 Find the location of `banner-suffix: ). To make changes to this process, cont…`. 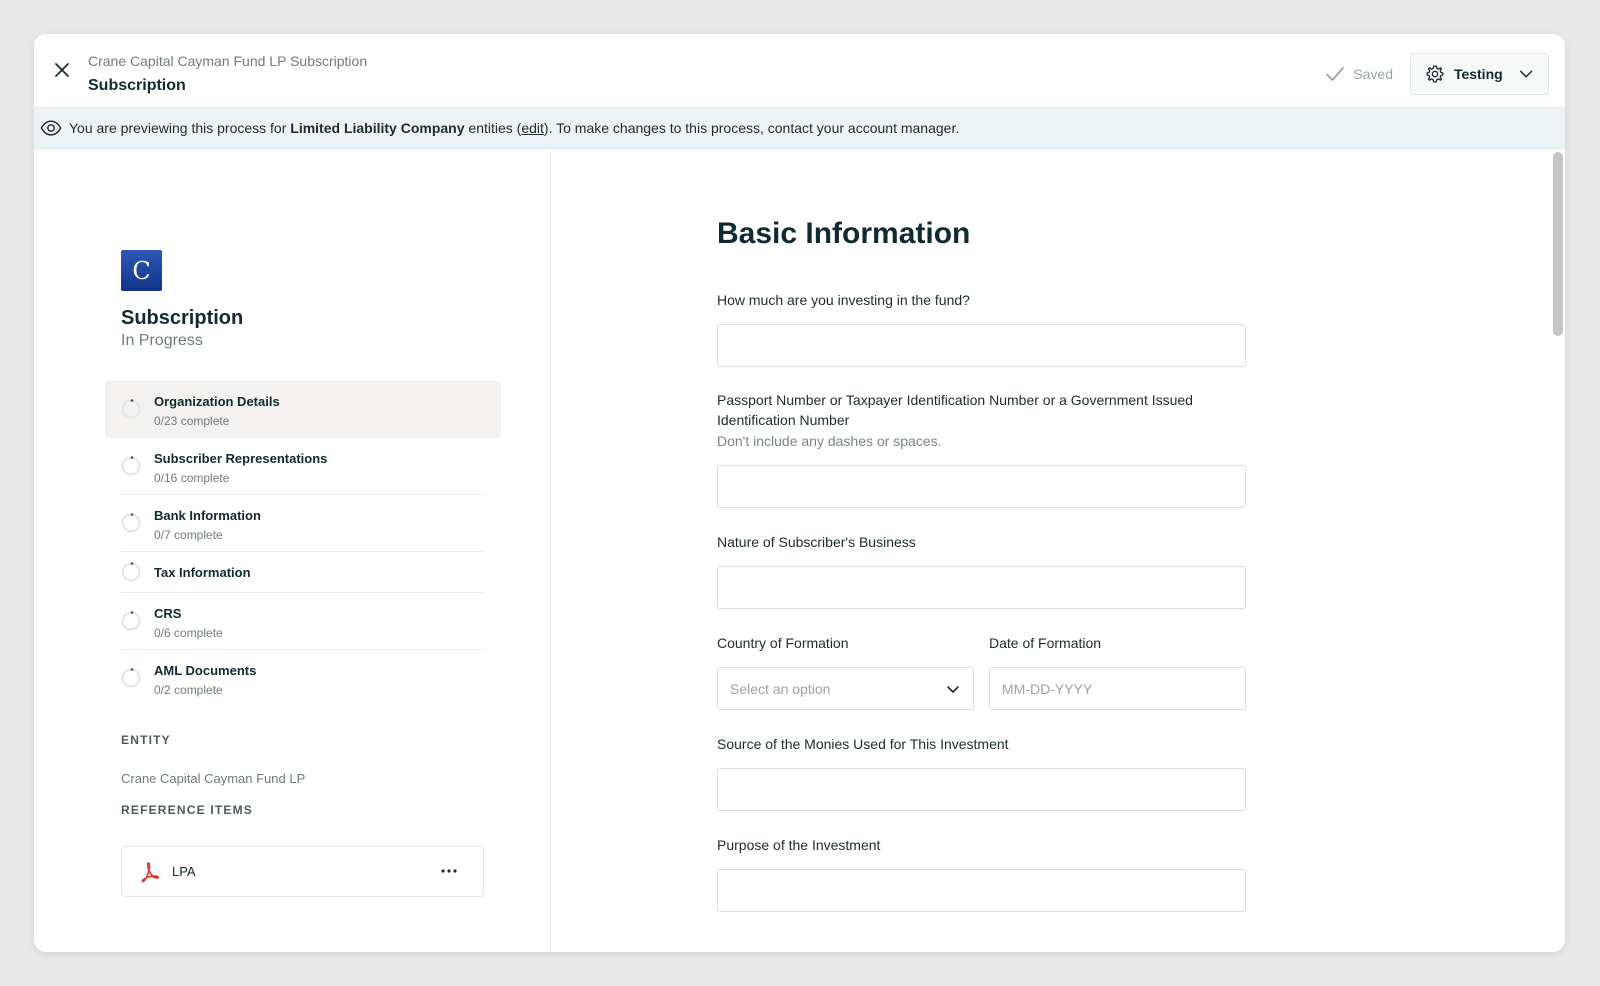

banner-suffix: ). To make changes to this process, cont… is located at coordinates (751, 128).